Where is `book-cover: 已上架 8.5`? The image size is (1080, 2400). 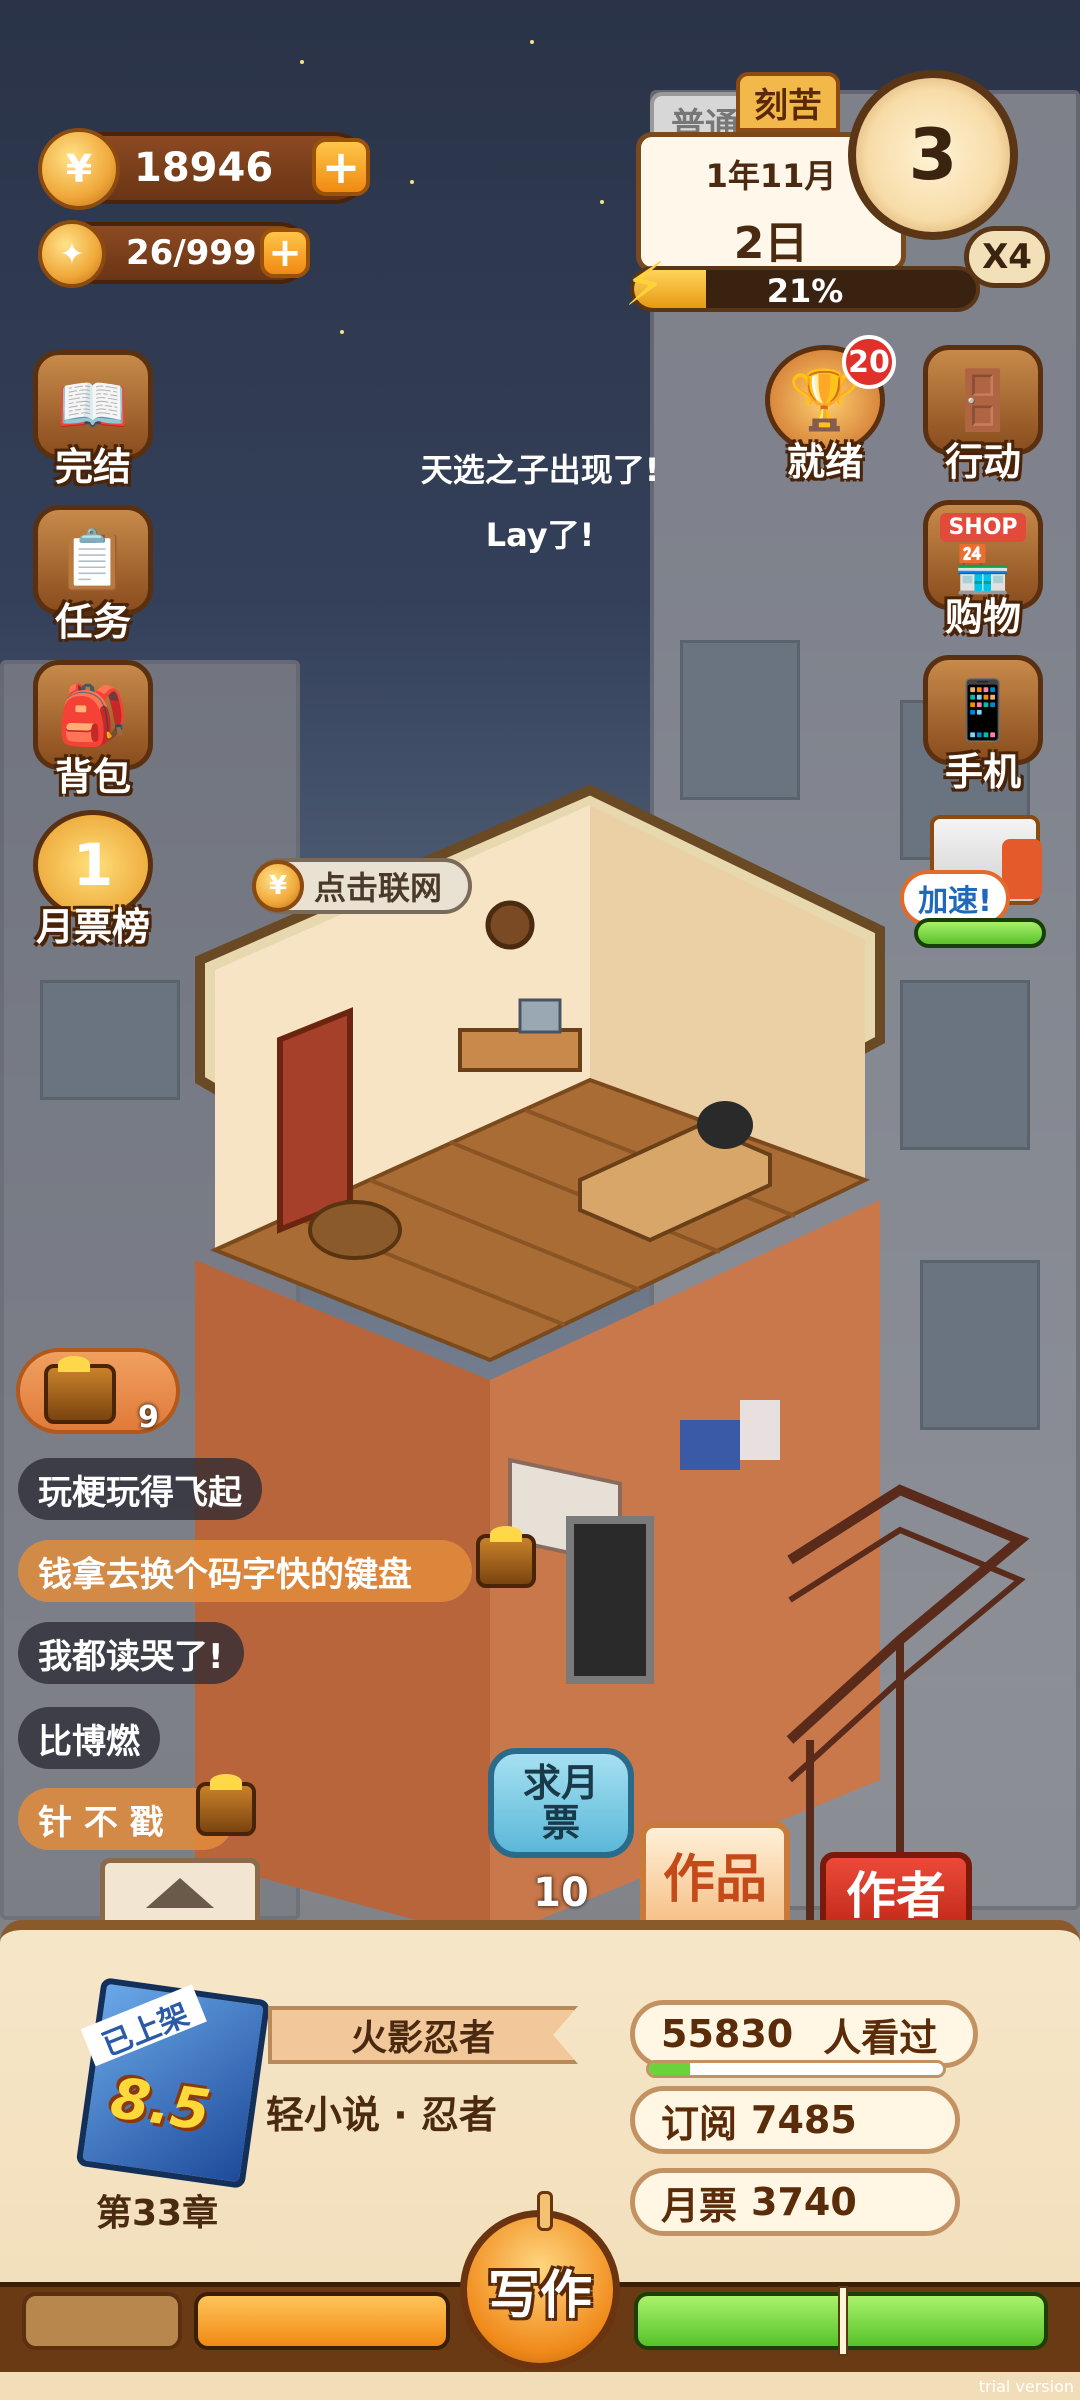 book-cover: 已上架 8.5 is located at coordinates (173, 2083).